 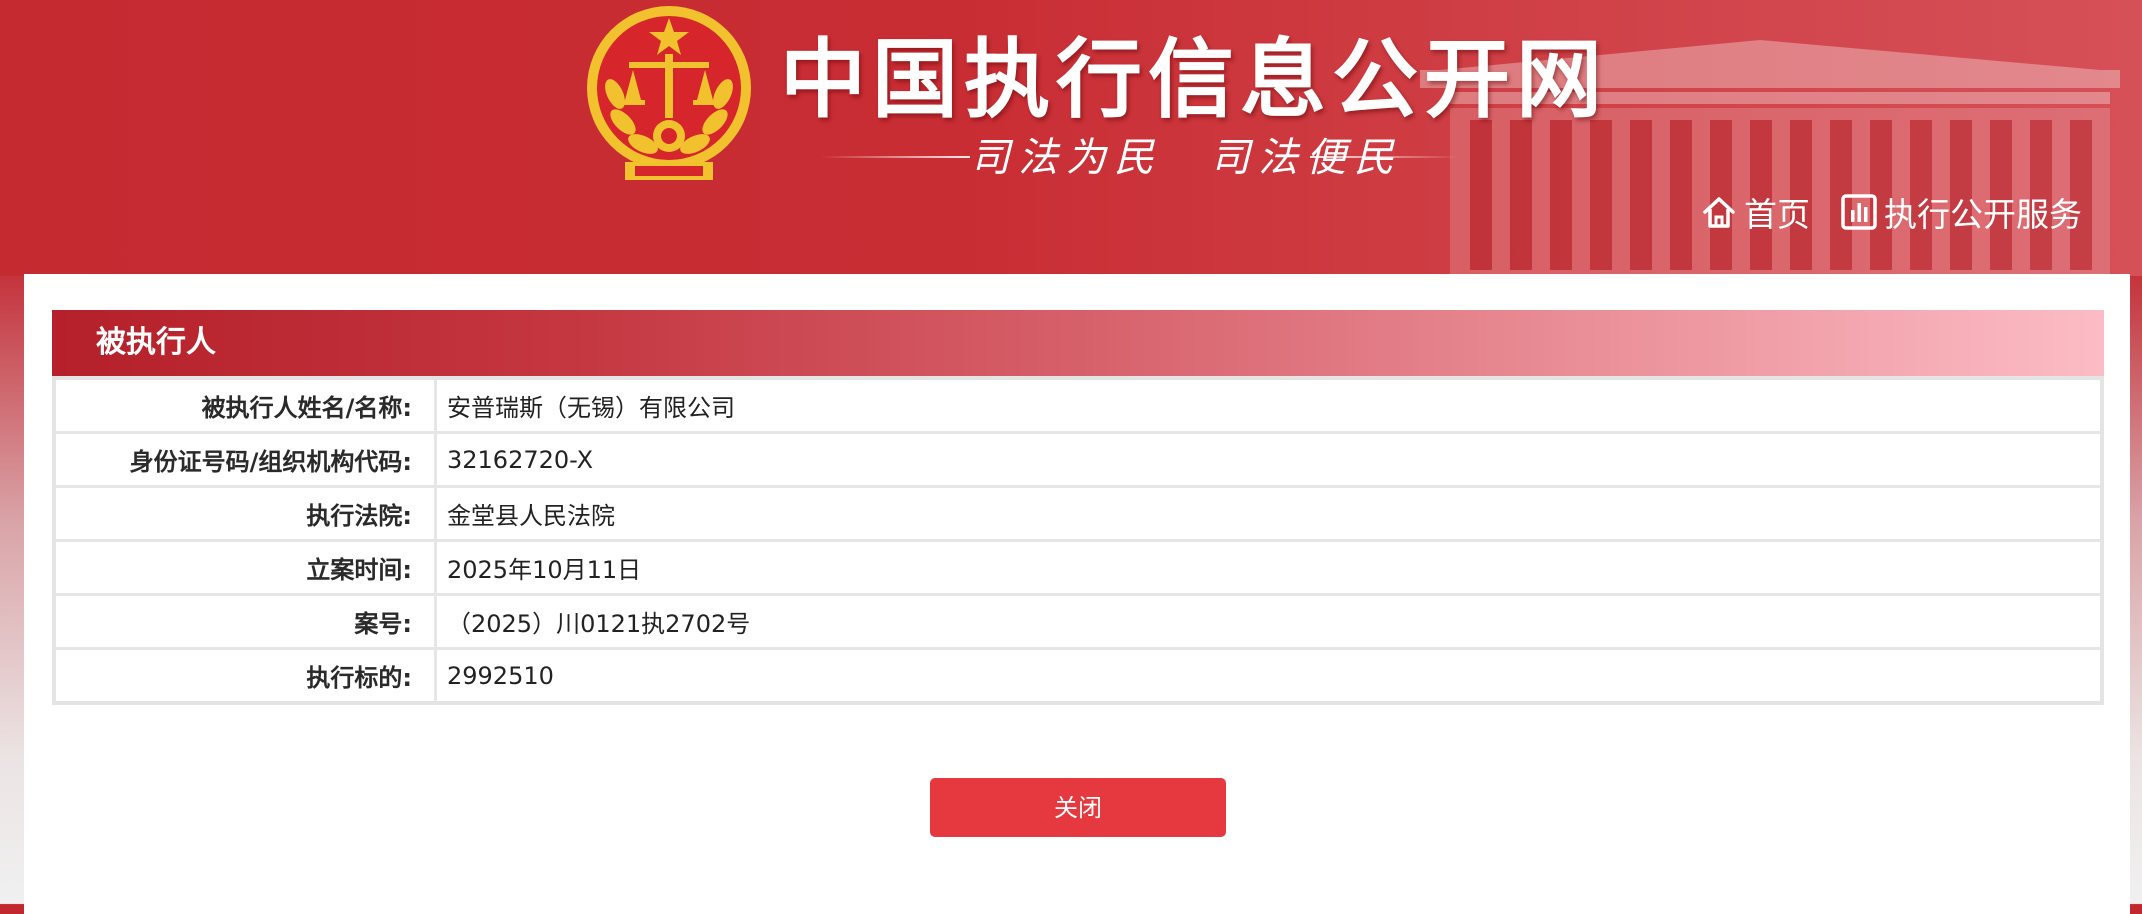 What do you see at coordinates (1269, 459) in the screenshot?
I see `id-code-value: 32162720-X` at bounding box center [1269, 459].